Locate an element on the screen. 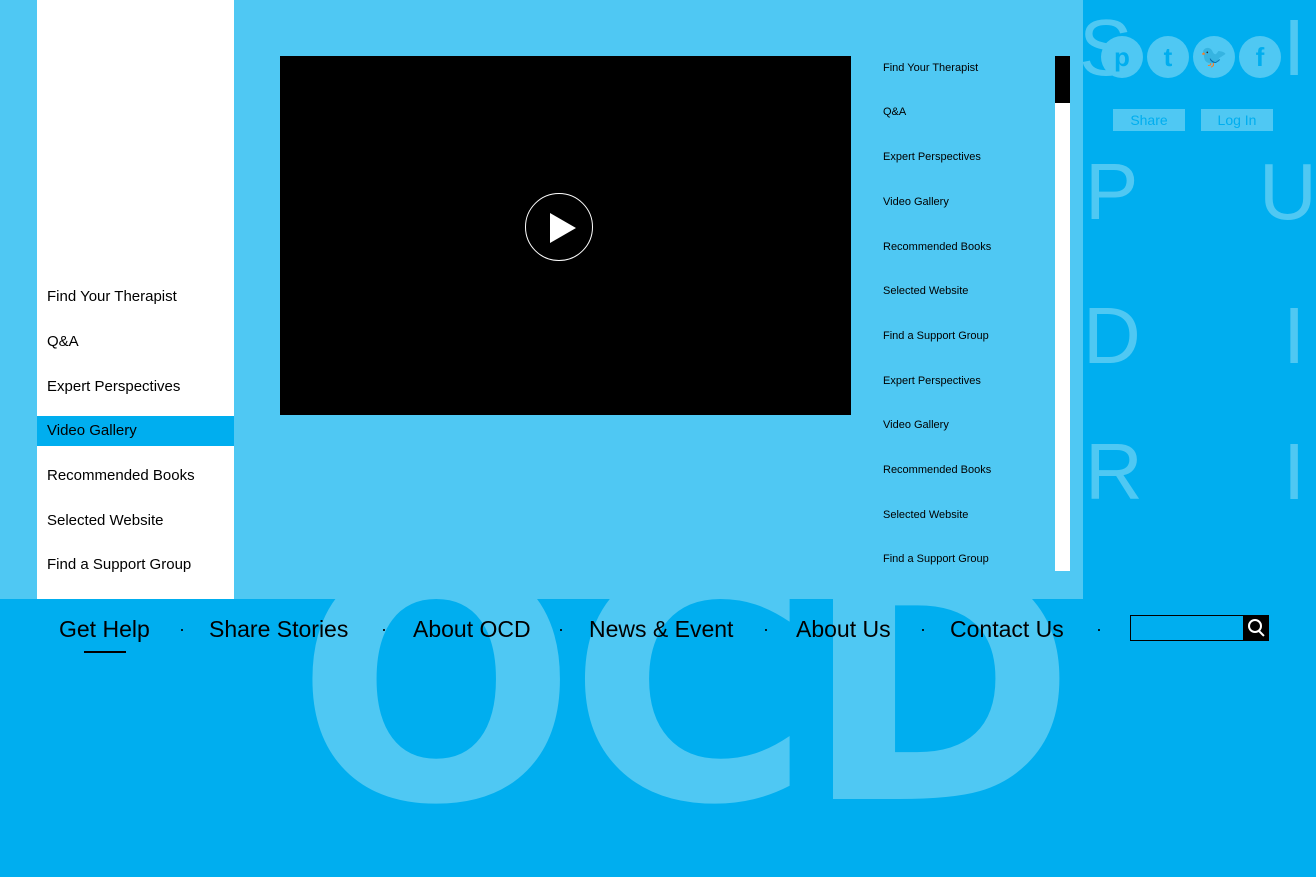 The height and width of the screenshot is (877, 1316). deco-letter: D is located at coordinates (1112, 335).